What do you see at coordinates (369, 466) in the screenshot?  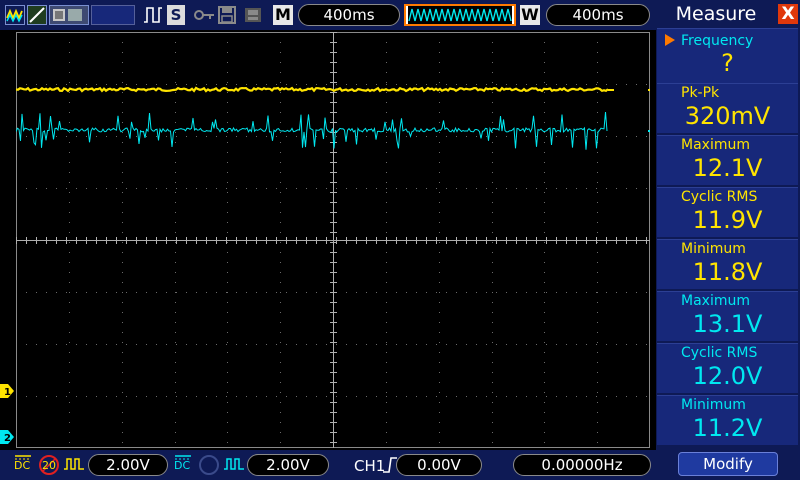 I see `trigger-source-label: CH1` at bounding box center [369, 466].